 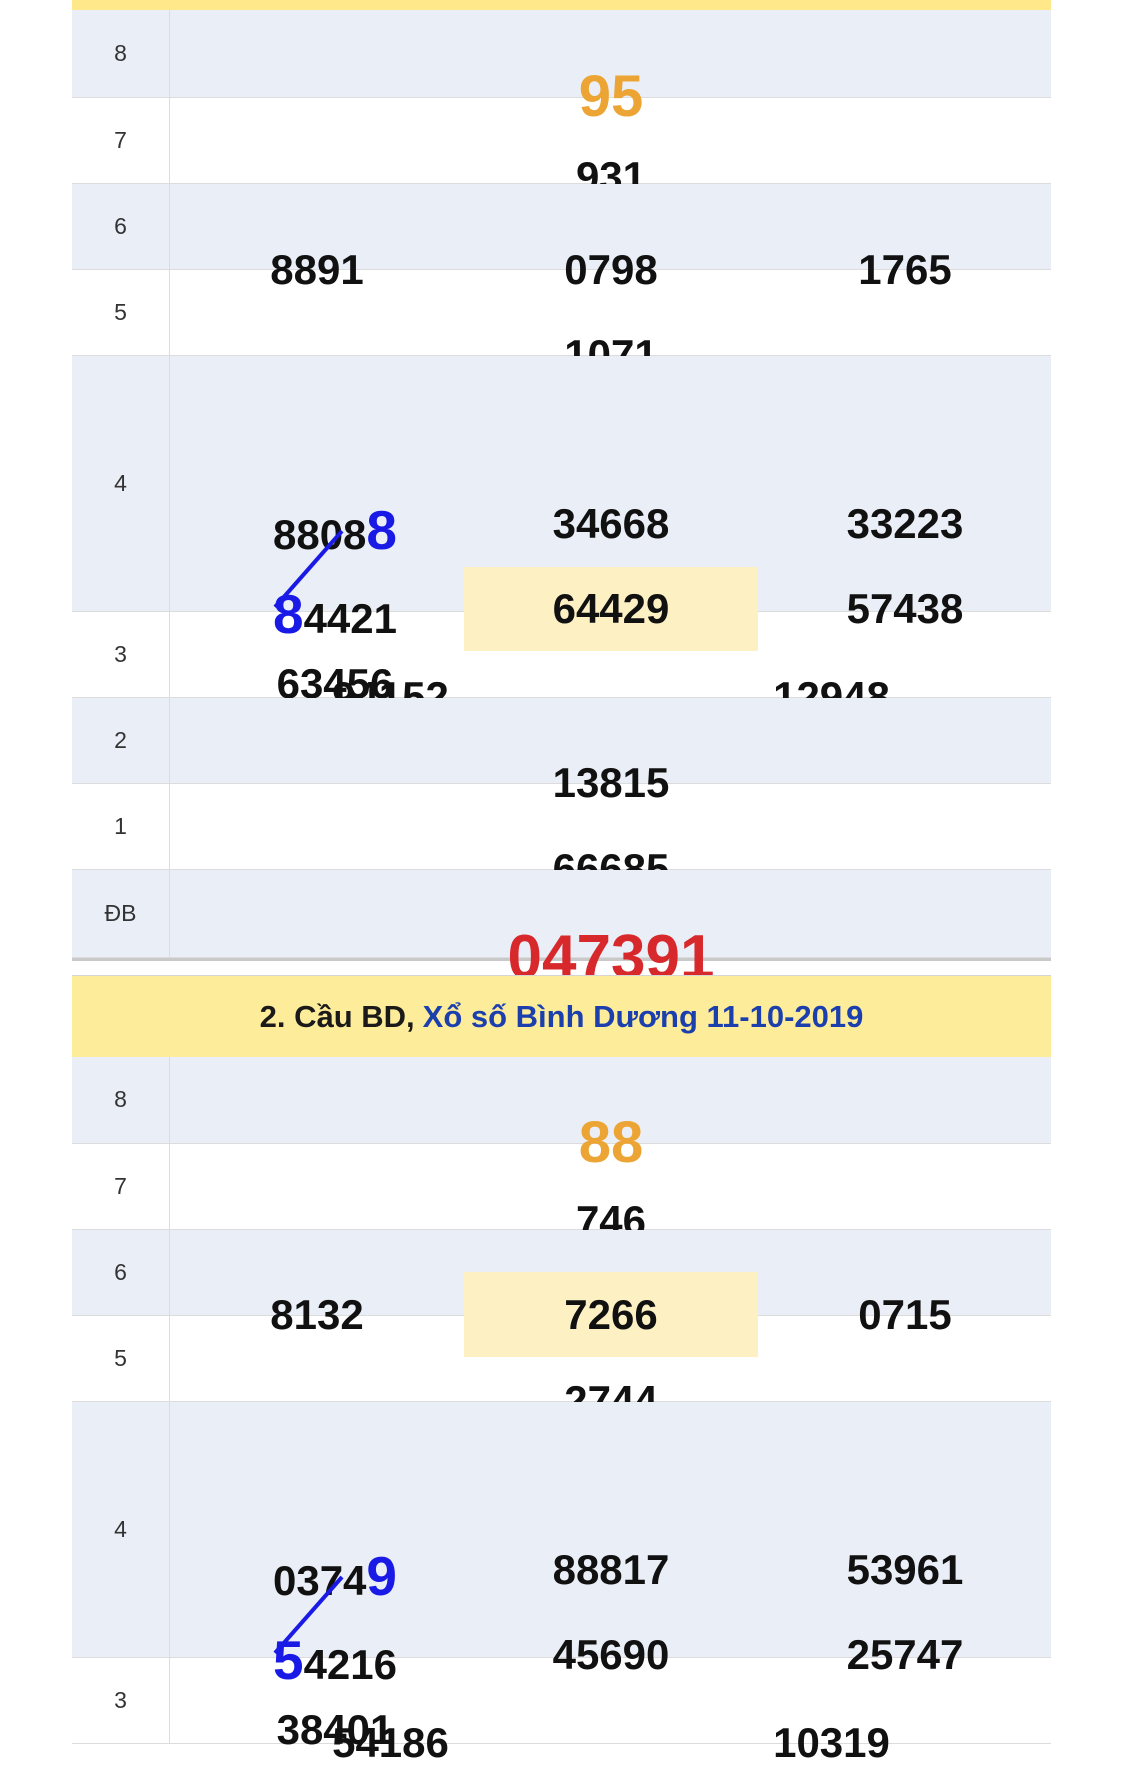 I want to click on prize-row-special: ĐB 047391, so click(x=561, y=929).